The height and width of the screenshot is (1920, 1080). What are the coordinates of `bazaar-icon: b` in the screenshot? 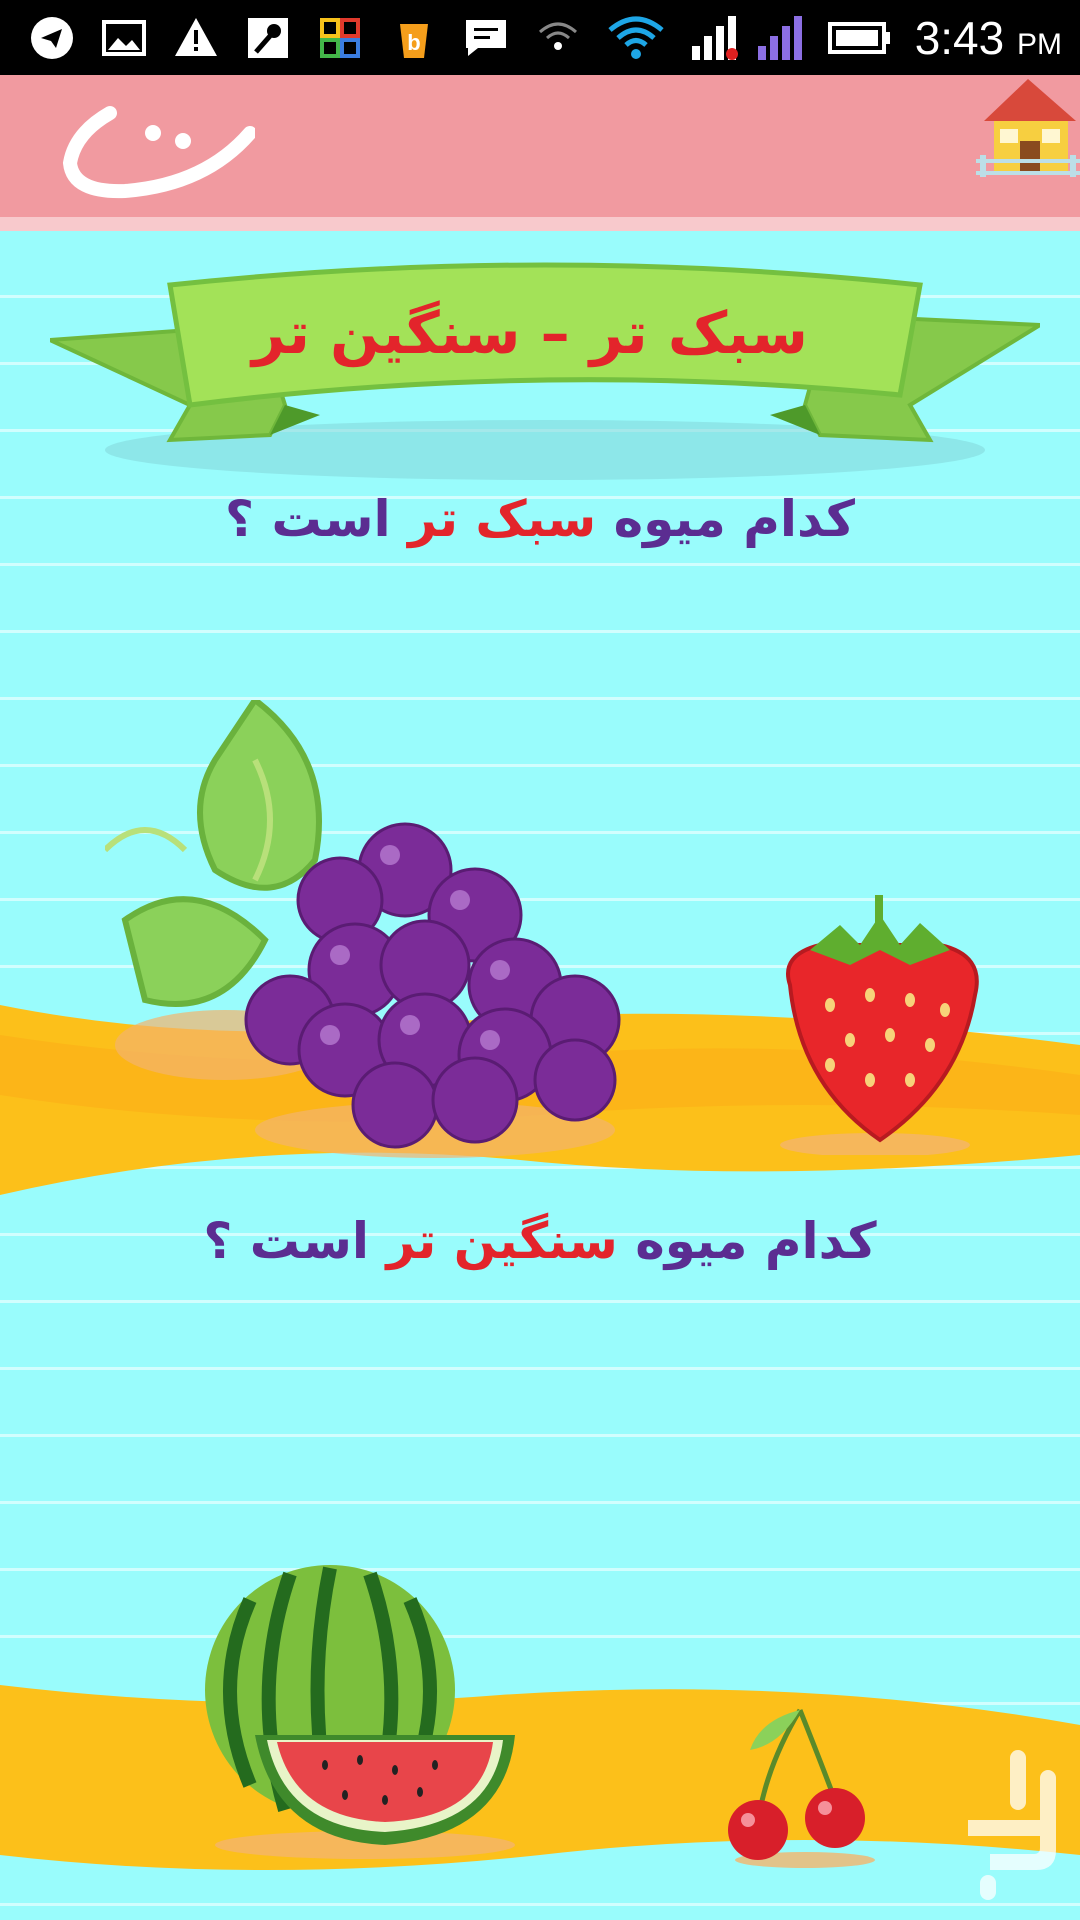 It's located at (414, 41).